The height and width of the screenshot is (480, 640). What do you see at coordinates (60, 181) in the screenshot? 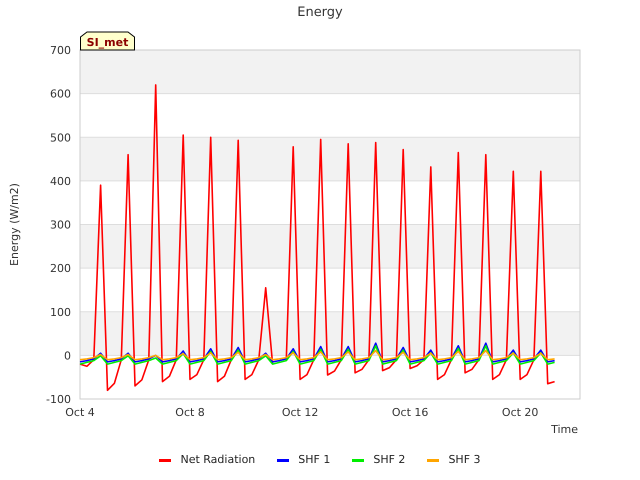
I see `y-tick-label: 400` at bounding box center [60, 181].